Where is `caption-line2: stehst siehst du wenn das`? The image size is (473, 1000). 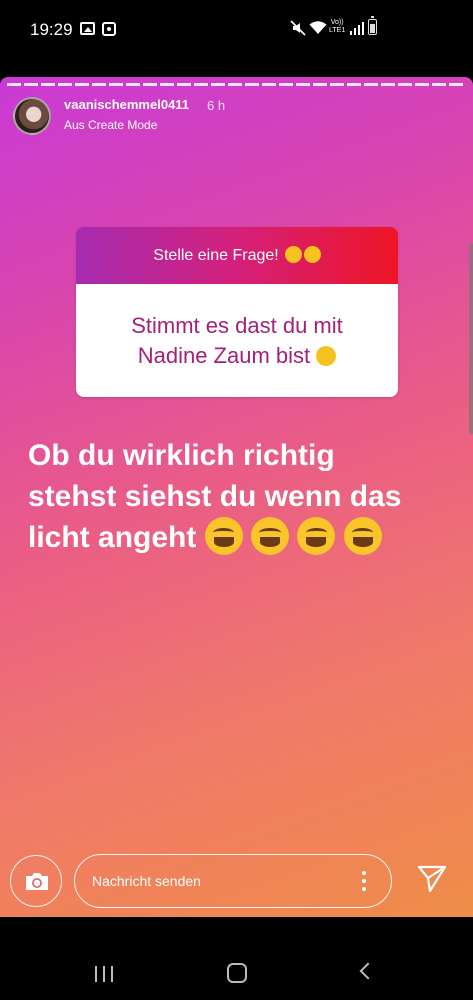 caption-line2: stehst siehst du wenn das is located at coordinates (215, 496).